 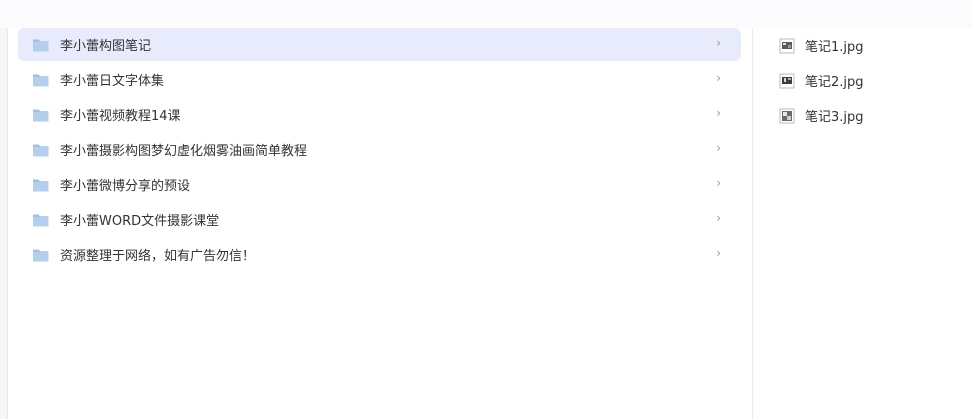 I want to click on folder-label: 李小蕾日文字体集, so click(x=112, y=81).